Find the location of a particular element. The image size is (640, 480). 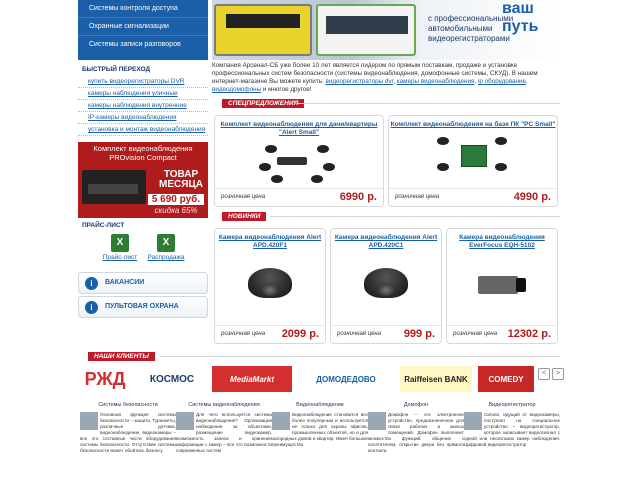

product-price: 12302 р. is located at coordinates (529, 334).